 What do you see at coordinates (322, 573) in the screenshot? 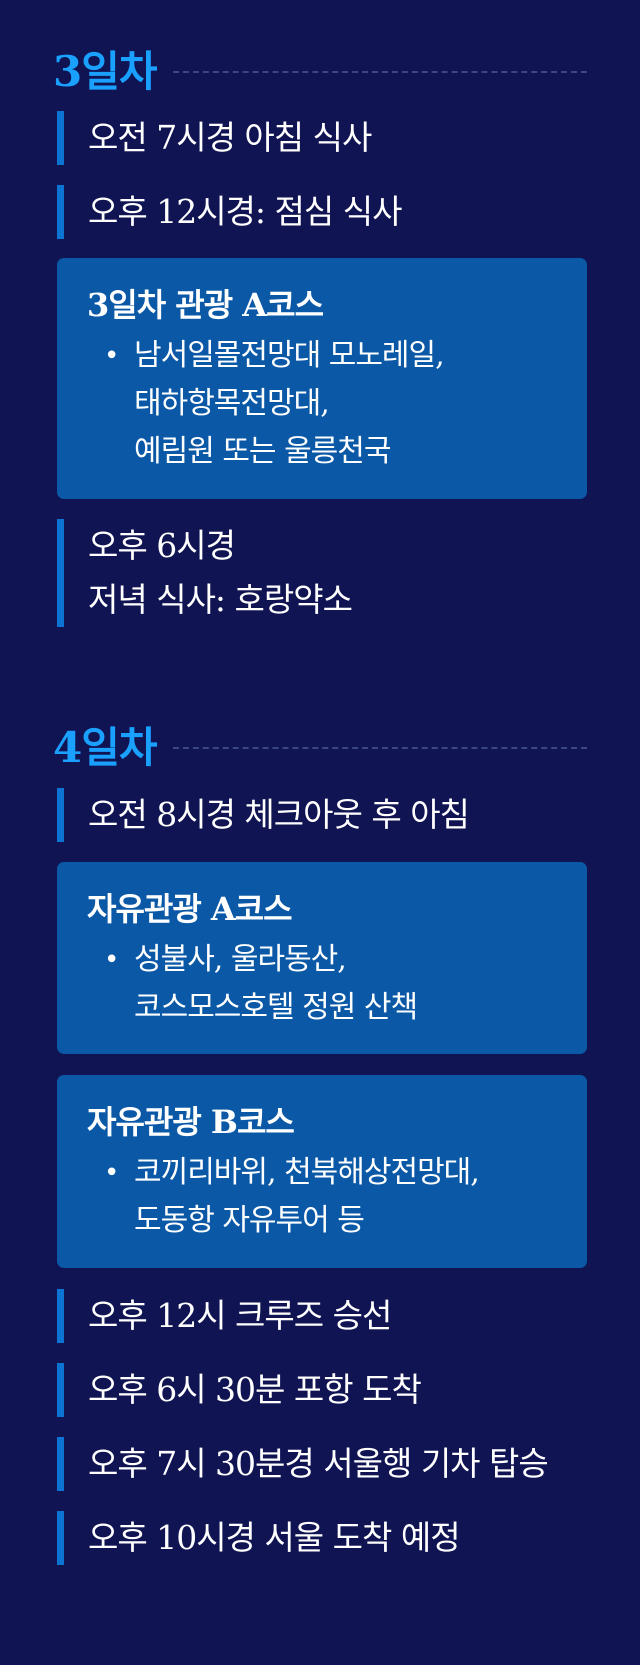
I see `day3-dinner-item: 오후 6시경 저녁 식사: 호랑약소` at bounding box center [322, 573].